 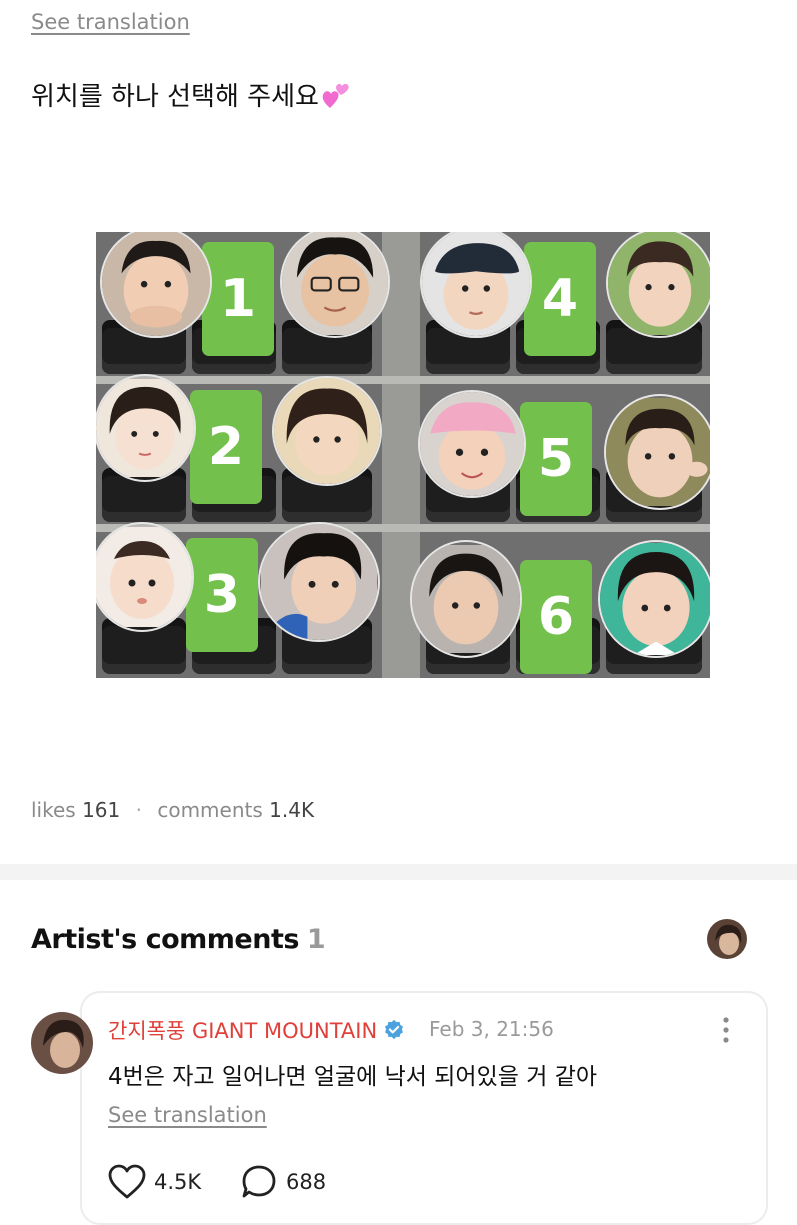 I want to click on artist-avatar, so click(x=727, y=939).